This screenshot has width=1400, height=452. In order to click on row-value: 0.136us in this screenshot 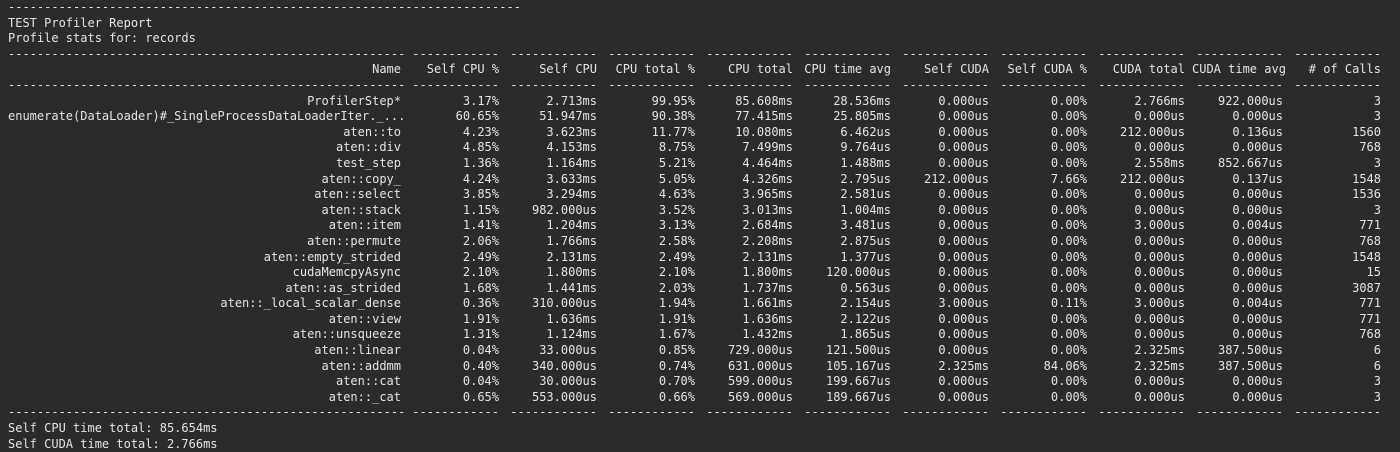, I will do `click(1257, 131)`.